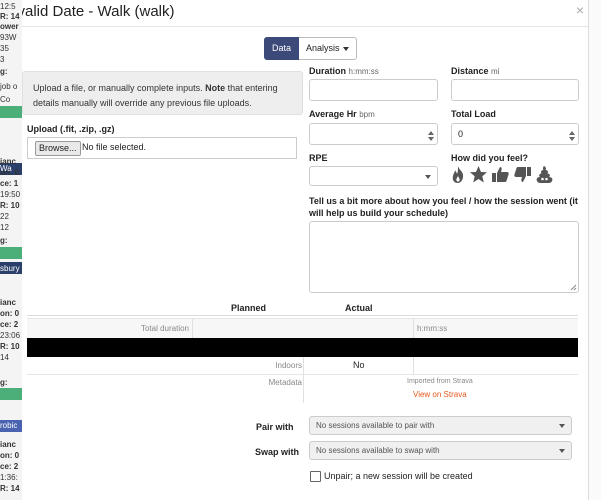  Describe the element at coordinates (323, 48) in the screenshot. I see `tab-analysis-label: Analysis` at that location.